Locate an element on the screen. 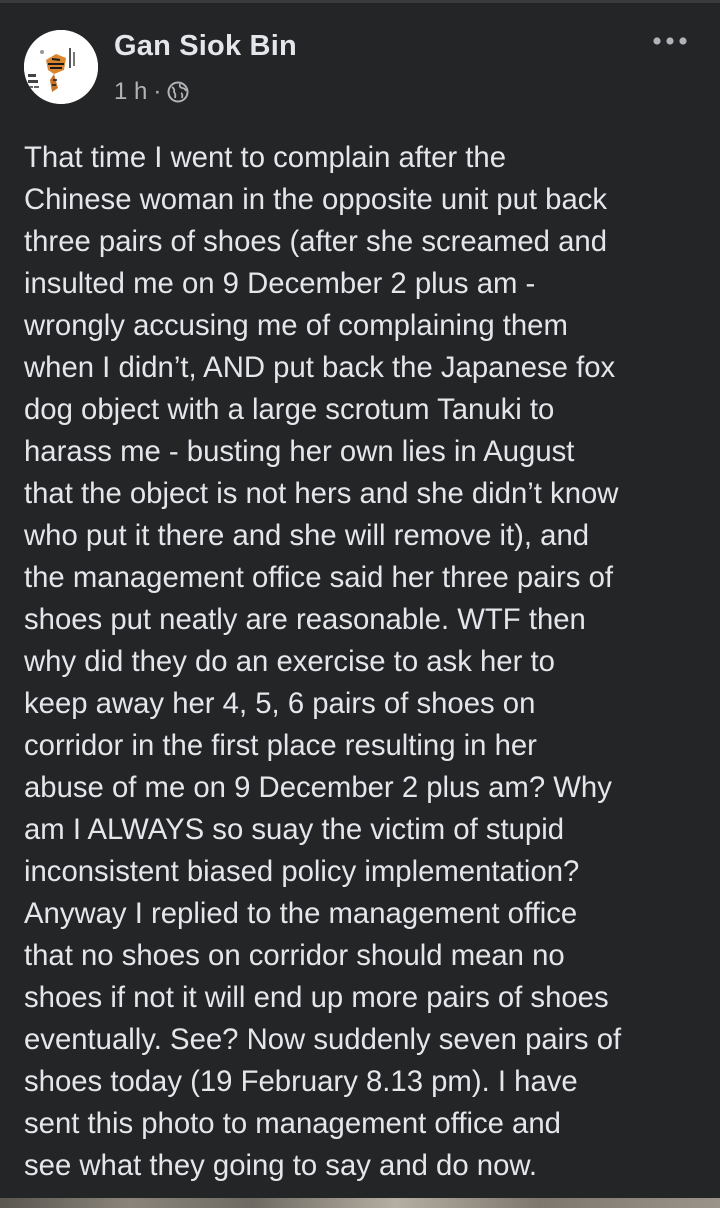 The width and height of the screenshot is (720, 1208). author-name: Gan Siok Bin is located at coordinates (205, 46).